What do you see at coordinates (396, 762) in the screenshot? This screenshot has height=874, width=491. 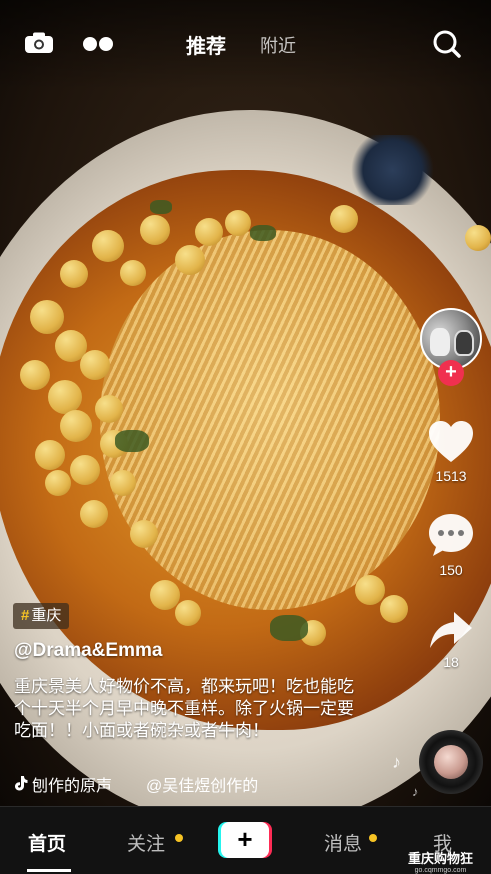 I see `floating-note-icon: ♪` at bounding box center [396, 762].